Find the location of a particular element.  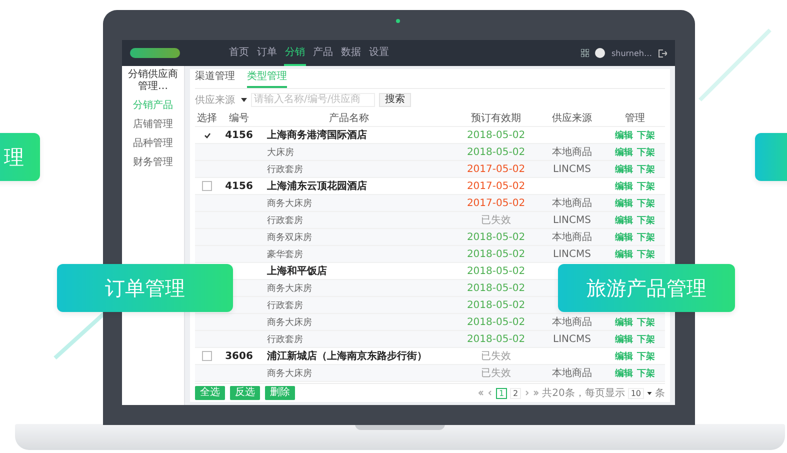

chevron-left-icon is located at coordinates (490, 393).